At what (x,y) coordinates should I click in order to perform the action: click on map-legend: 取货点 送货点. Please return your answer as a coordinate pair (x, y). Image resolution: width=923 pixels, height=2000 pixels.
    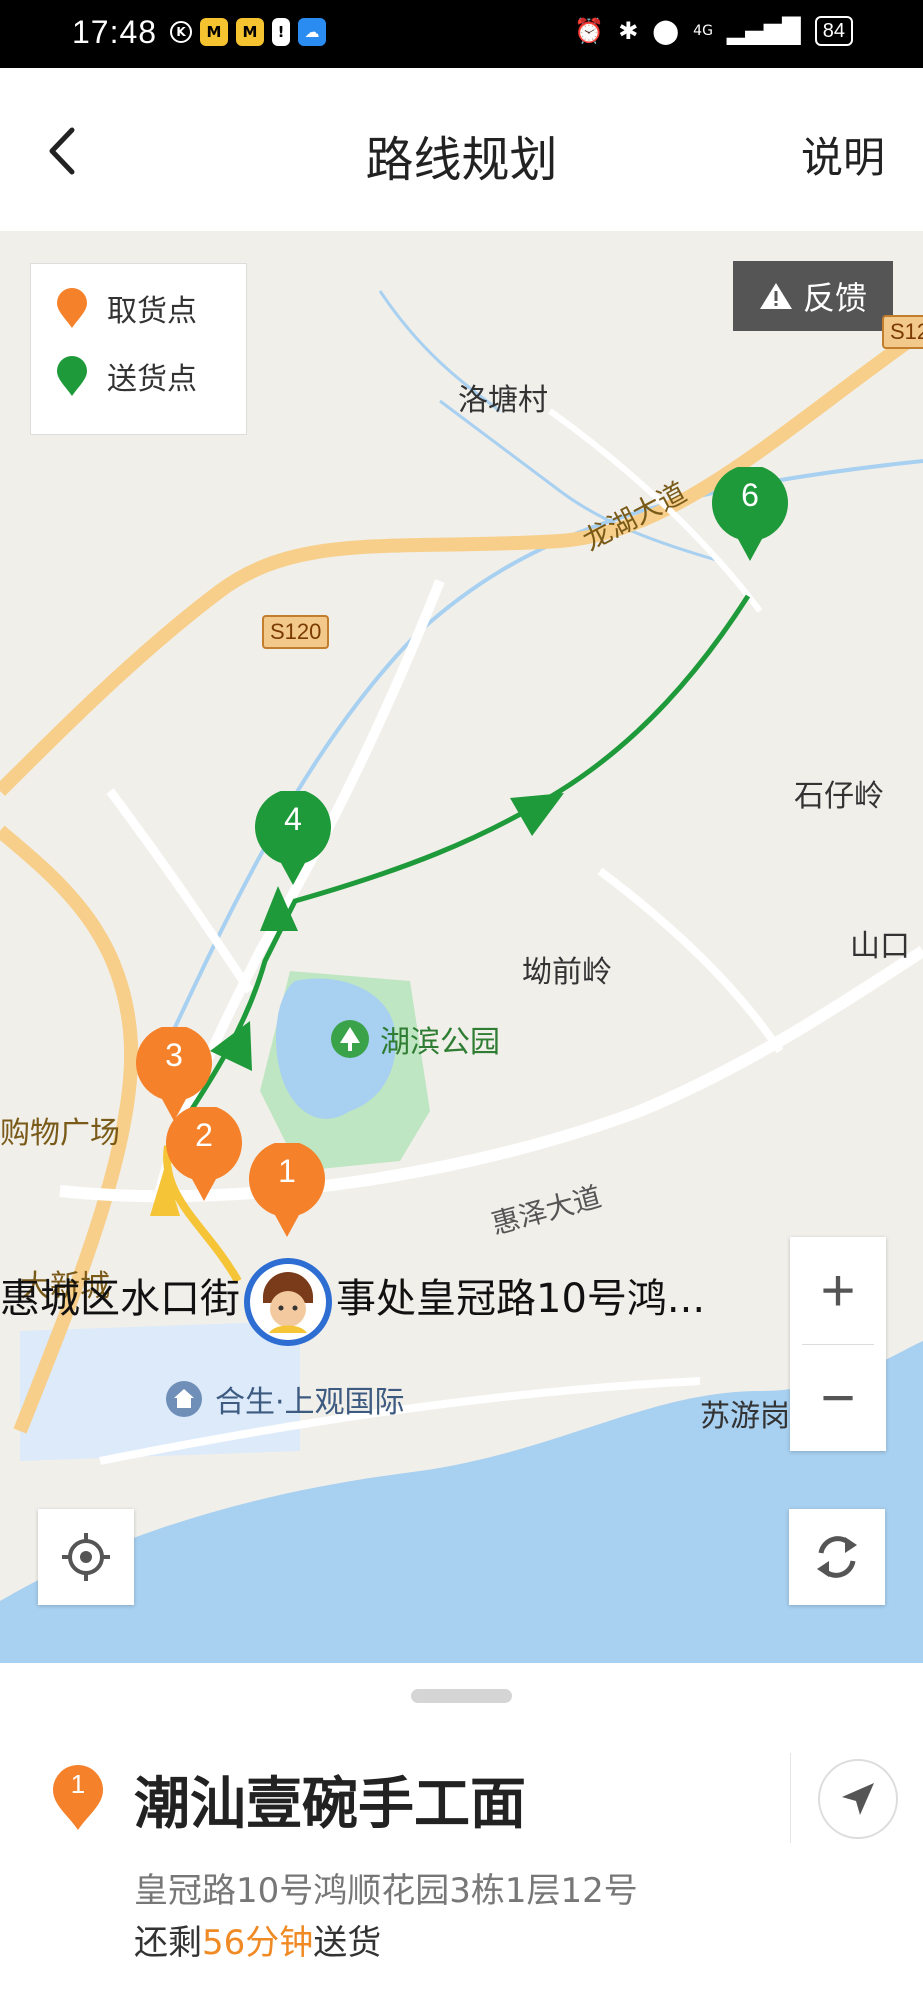
    Looking at the image, I should click on (138, 349).